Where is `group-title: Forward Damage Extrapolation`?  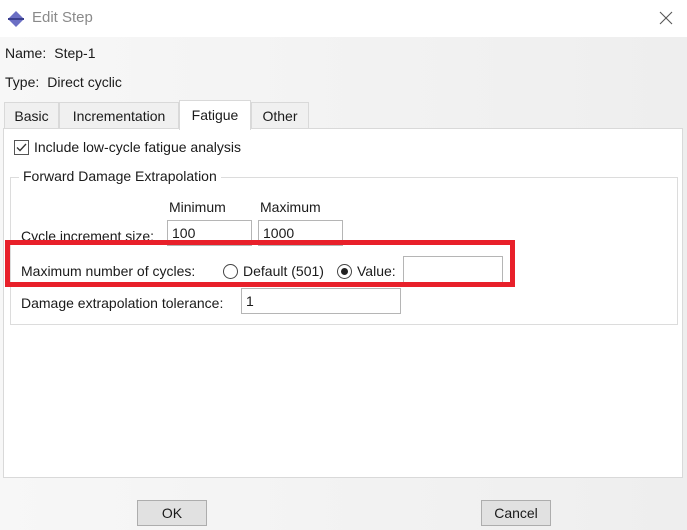
group-title: Forward Damage Extrapolation is located at coordinates (120, 176).